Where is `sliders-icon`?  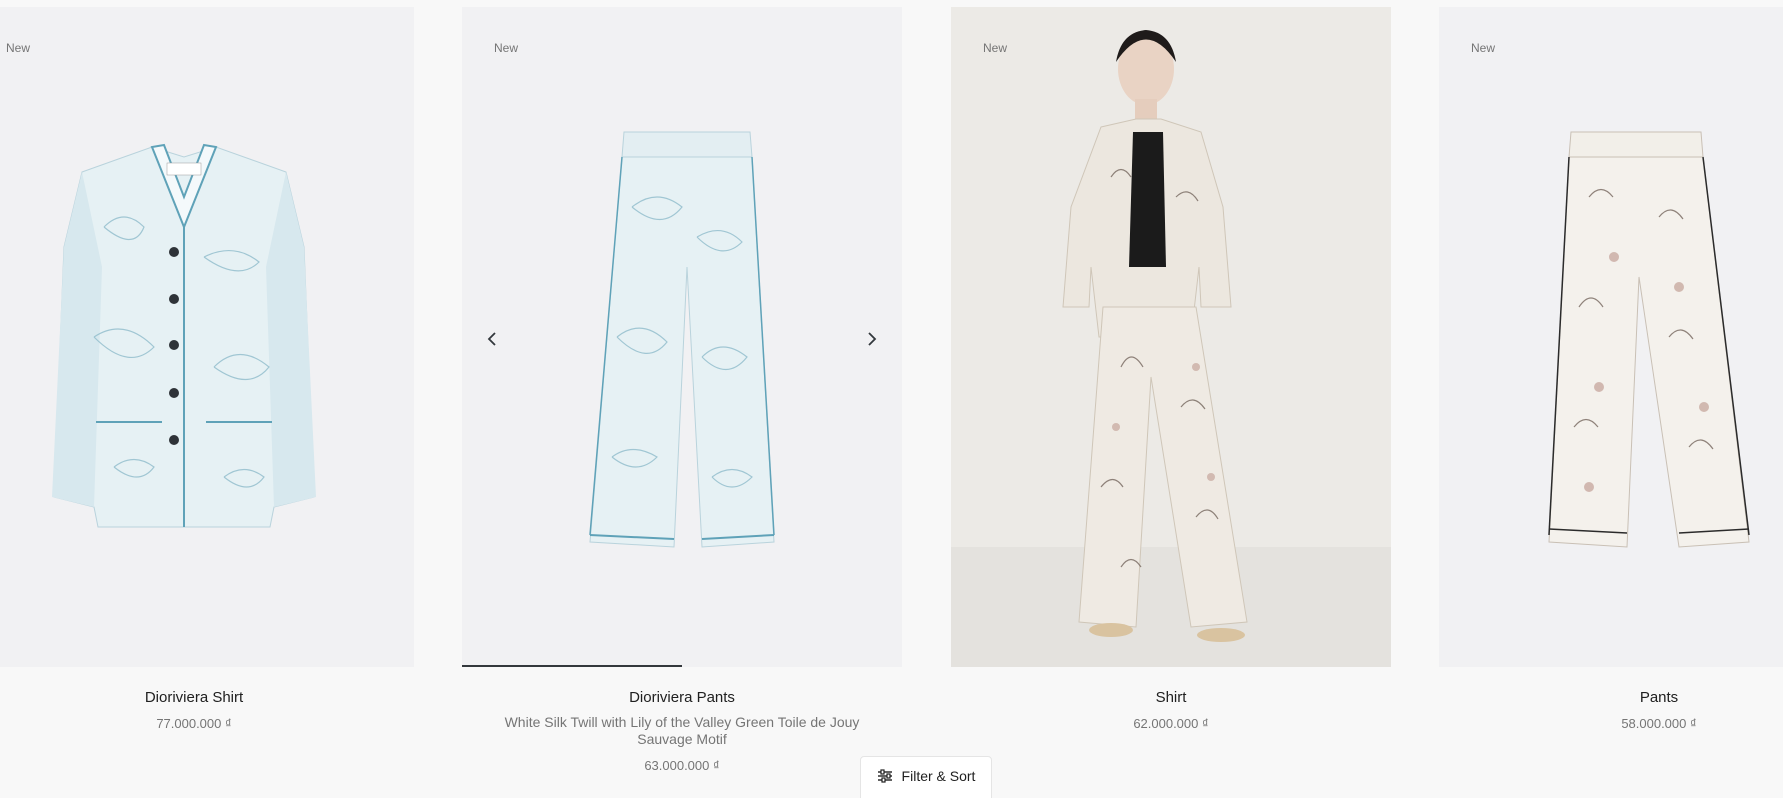
sliders-icon is located at coordinates (884, 776).